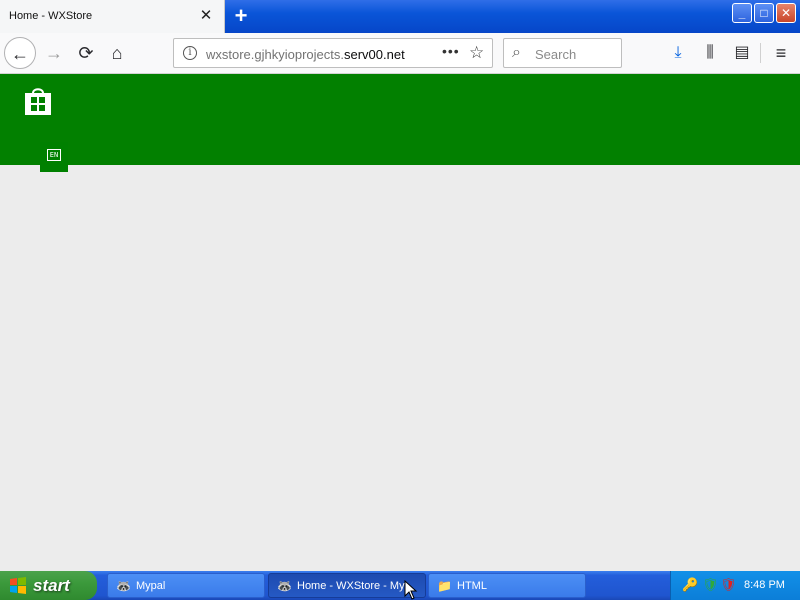  I want to click on taskbar-item-mypal: 🦝 Mypal, so click(186, 585).